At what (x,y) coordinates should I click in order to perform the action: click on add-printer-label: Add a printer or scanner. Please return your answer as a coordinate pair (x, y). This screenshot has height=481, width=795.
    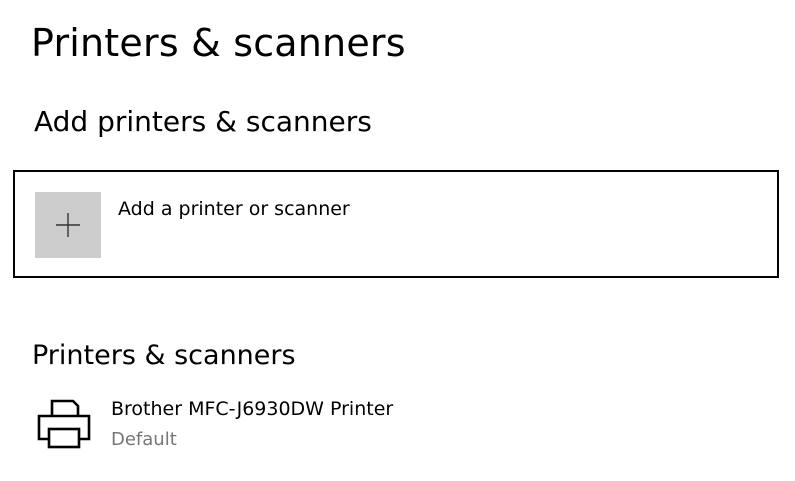
    Looking at the image, I should click on (234, 209).